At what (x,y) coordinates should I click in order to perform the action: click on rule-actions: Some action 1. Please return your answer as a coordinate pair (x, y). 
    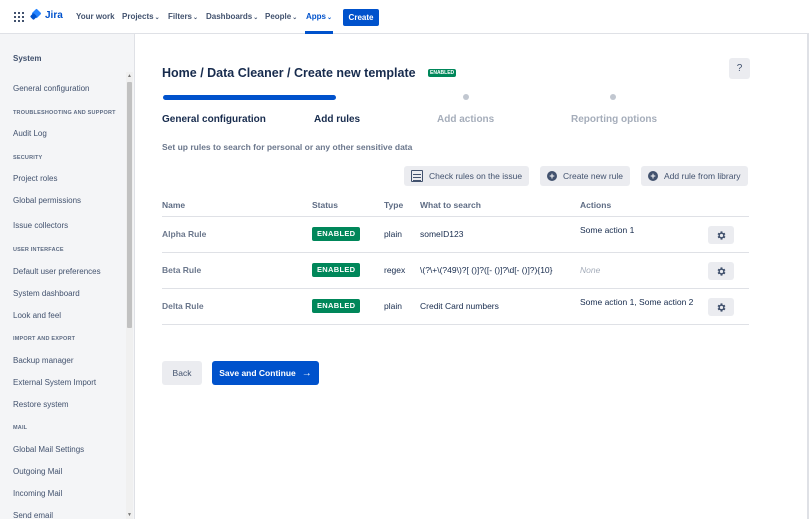
    Looking at the image, I should click on (607, 230).